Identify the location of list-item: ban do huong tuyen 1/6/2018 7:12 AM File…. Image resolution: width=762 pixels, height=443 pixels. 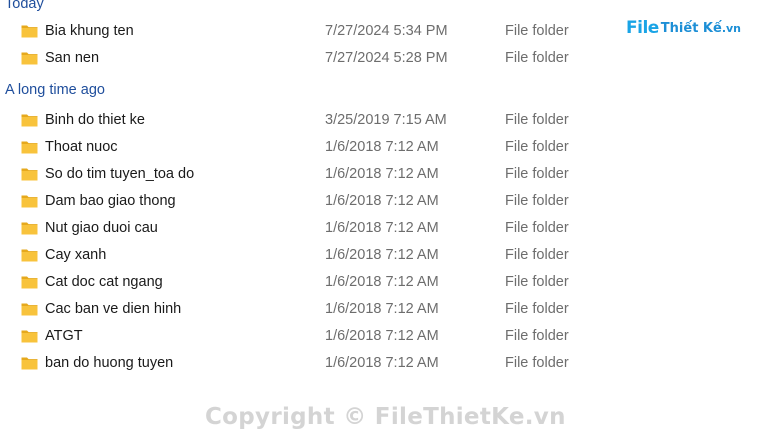
(300, 364).